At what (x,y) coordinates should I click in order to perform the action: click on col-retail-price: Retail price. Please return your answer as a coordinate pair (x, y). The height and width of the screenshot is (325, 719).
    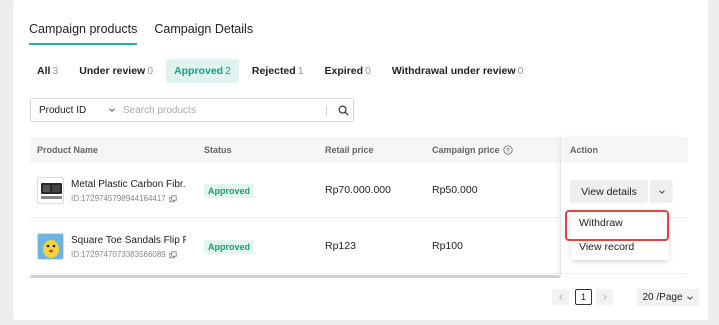
    Looking at the image, I should click on (349, 150).